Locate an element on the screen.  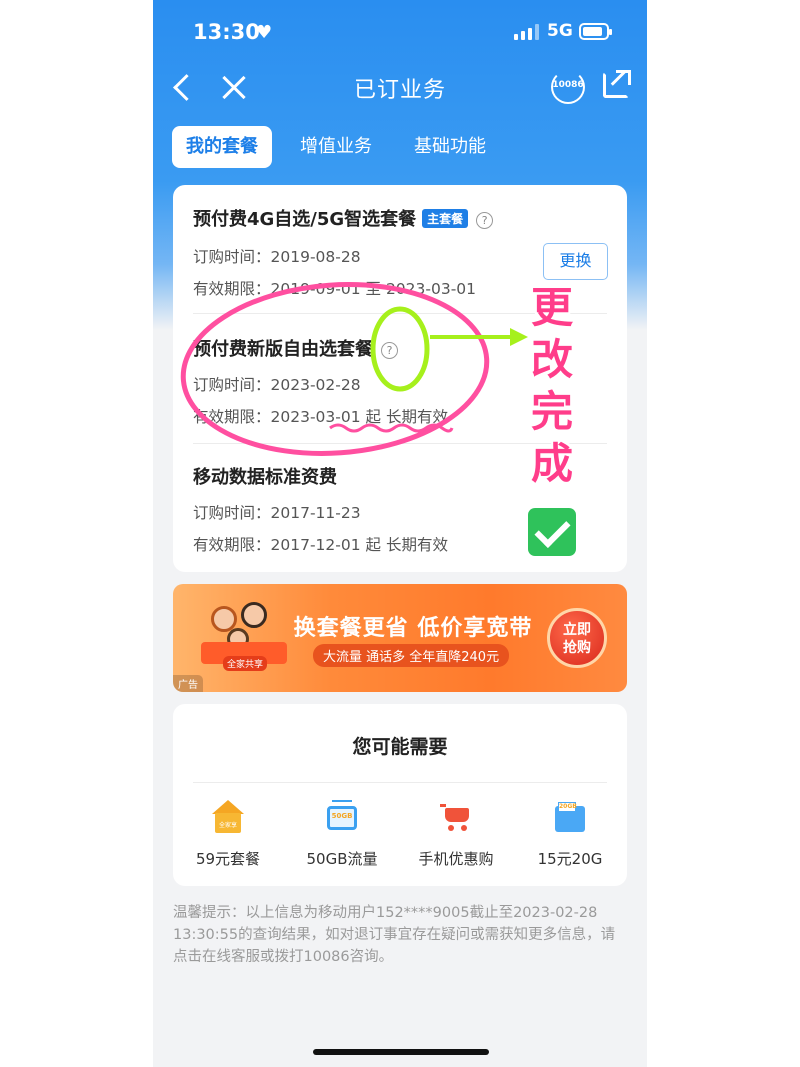
status-bar: 13:30 ♥ 5G is located at coordinates (400, 32).